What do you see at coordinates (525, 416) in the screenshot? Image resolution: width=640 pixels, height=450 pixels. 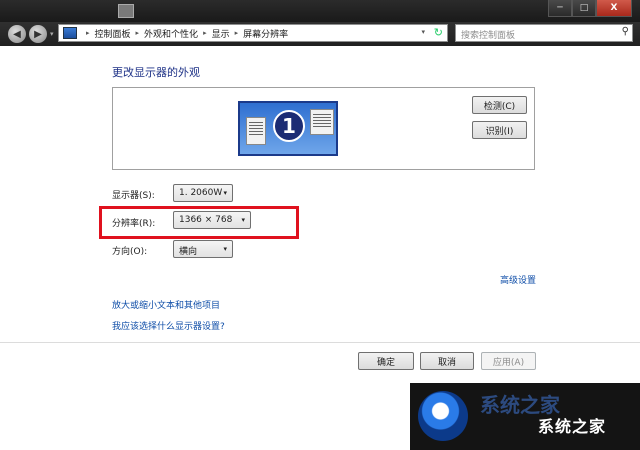 I see `site-watermark: 系统之家 系统之家` at bounding box center [525, 416].